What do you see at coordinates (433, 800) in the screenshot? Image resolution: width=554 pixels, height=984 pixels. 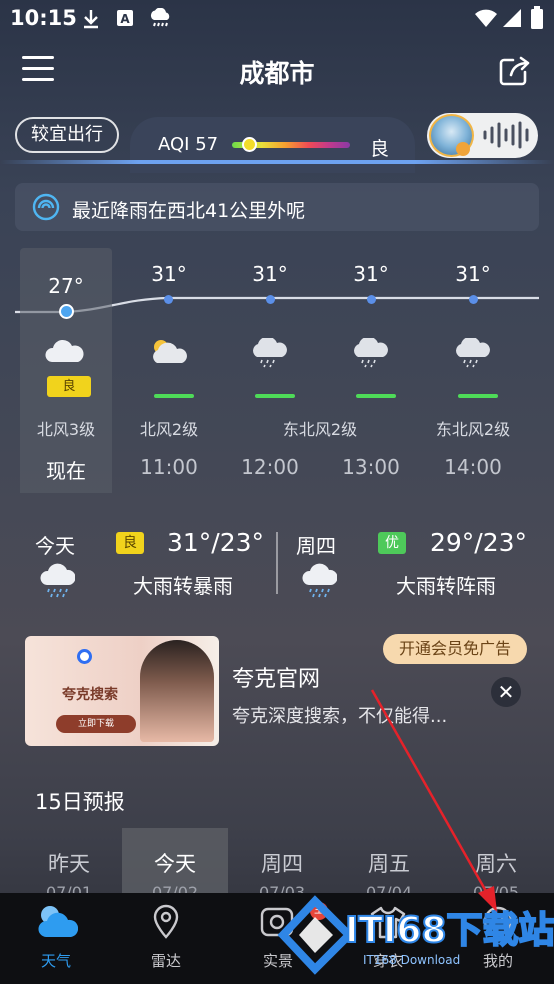 I see `annotation-arrow-icon` at bounding box center [433, 800].